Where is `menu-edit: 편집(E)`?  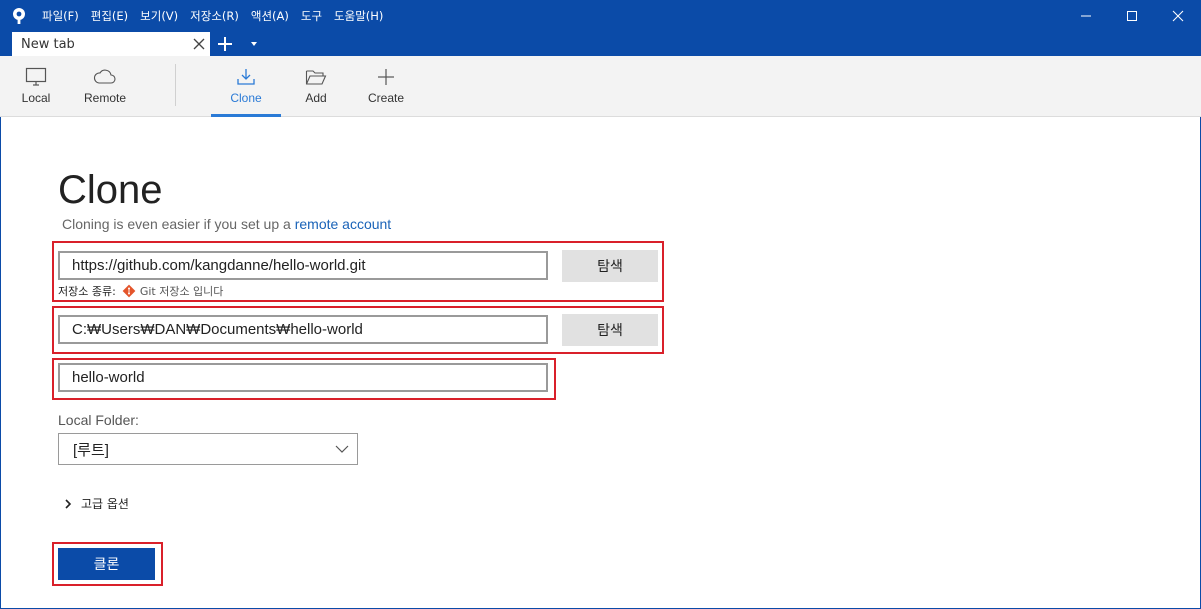
menu-edit: 편집(E) is located at coordinates (109, 16).